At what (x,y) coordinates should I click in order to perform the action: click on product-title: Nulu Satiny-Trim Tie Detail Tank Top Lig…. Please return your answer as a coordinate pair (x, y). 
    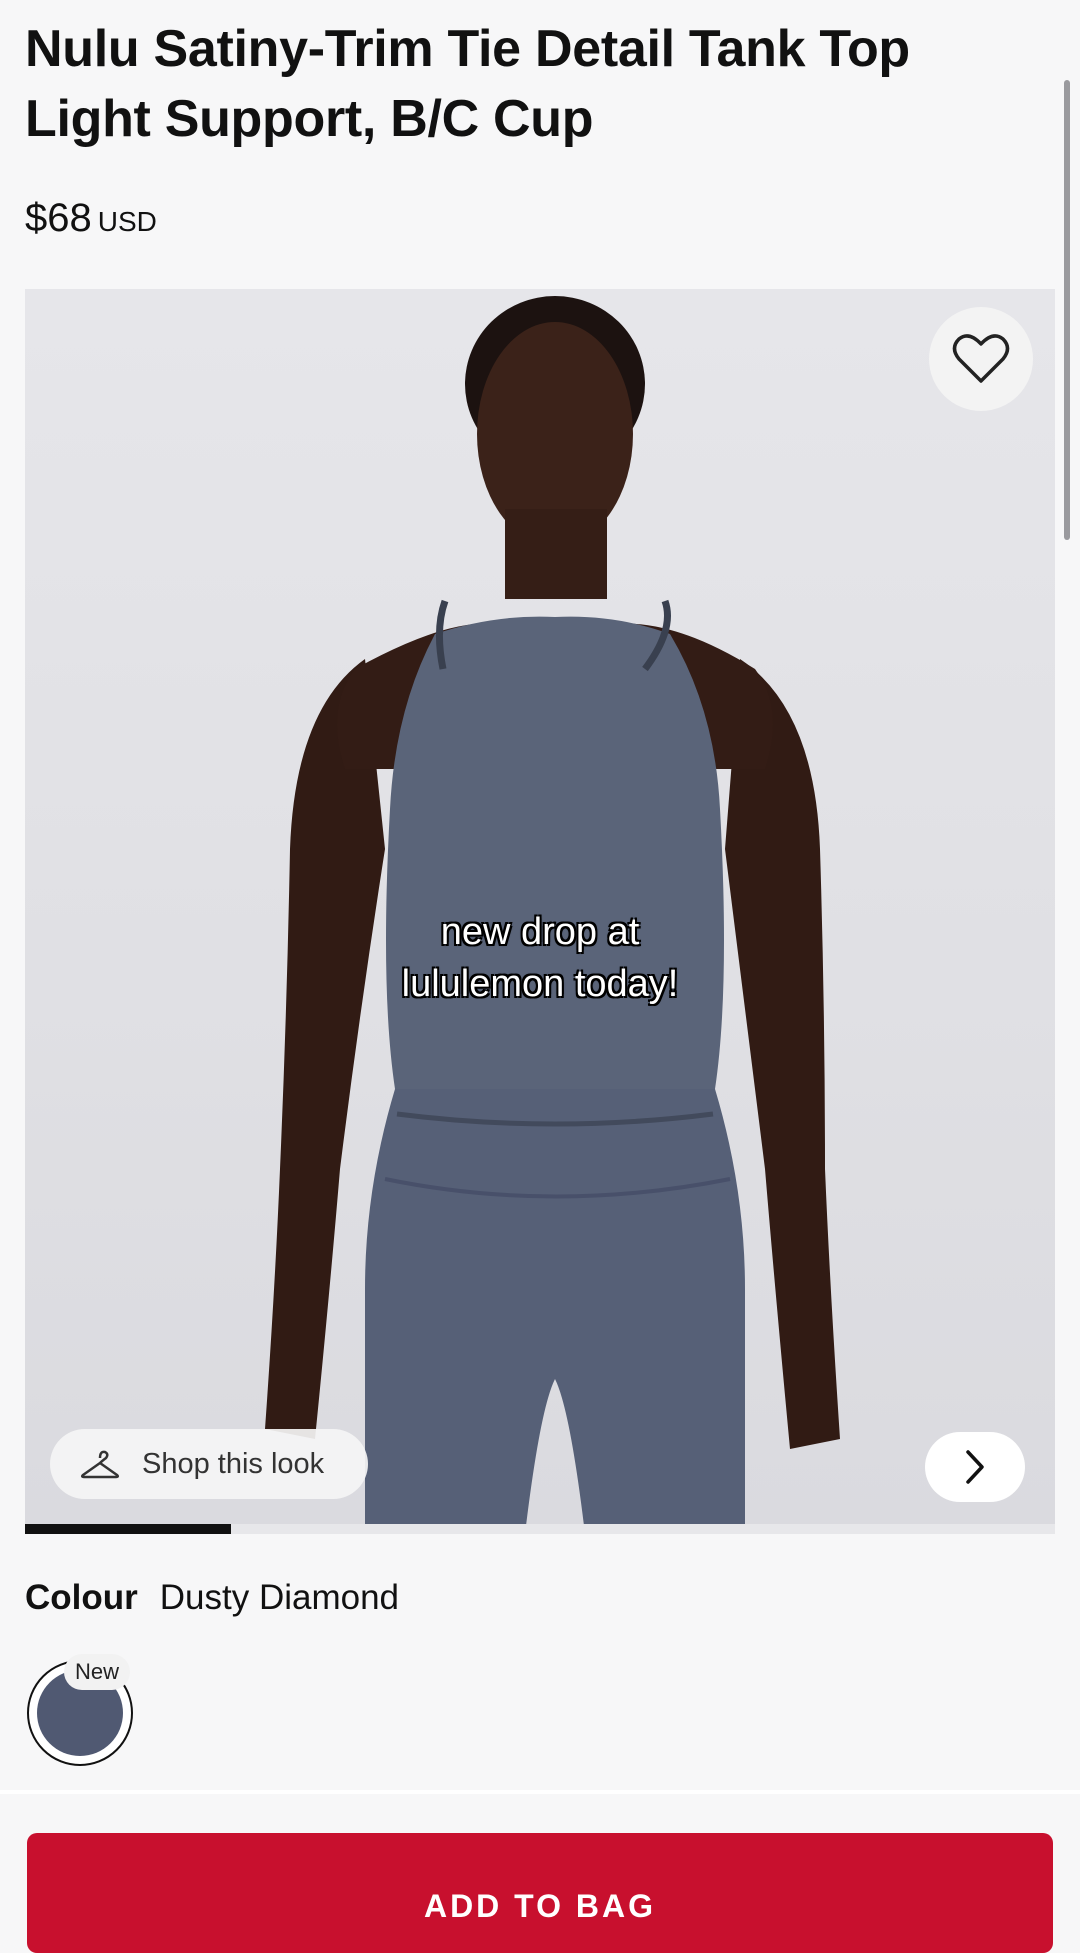
    Looking at the image, I should click on (467, 84).